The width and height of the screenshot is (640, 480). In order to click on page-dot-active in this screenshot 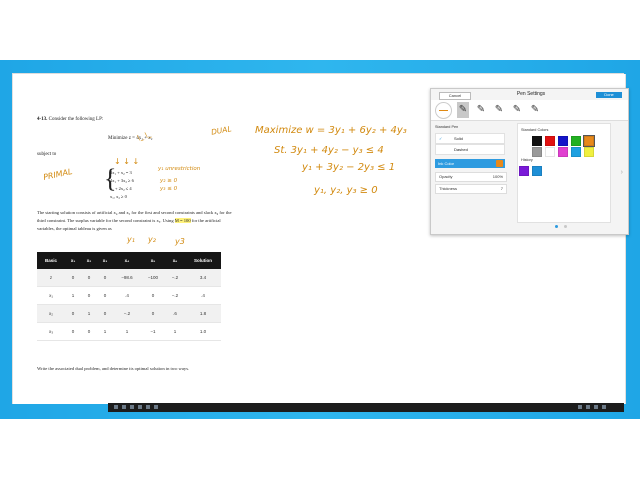, I will do `click(556, 226)`.